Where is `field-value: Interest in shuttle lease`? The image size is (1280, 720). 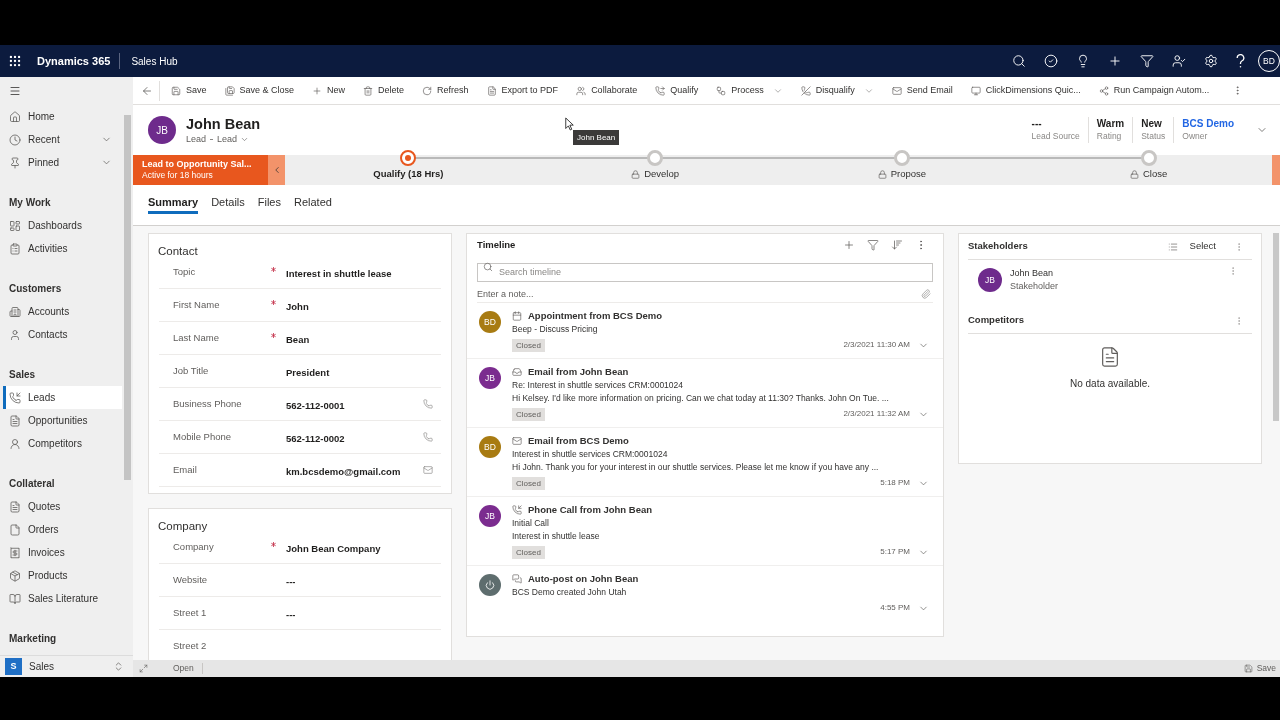 field-value: Interest in shuttle lease is located at coordinates (339, 273).